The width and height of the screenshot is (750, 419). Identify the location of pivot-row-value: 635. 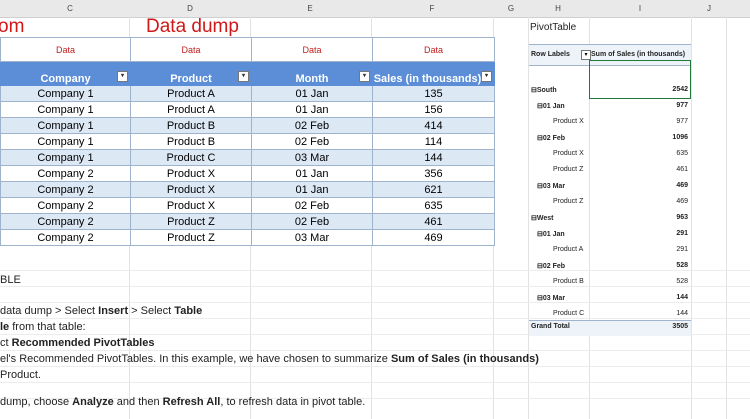
(664, 153).